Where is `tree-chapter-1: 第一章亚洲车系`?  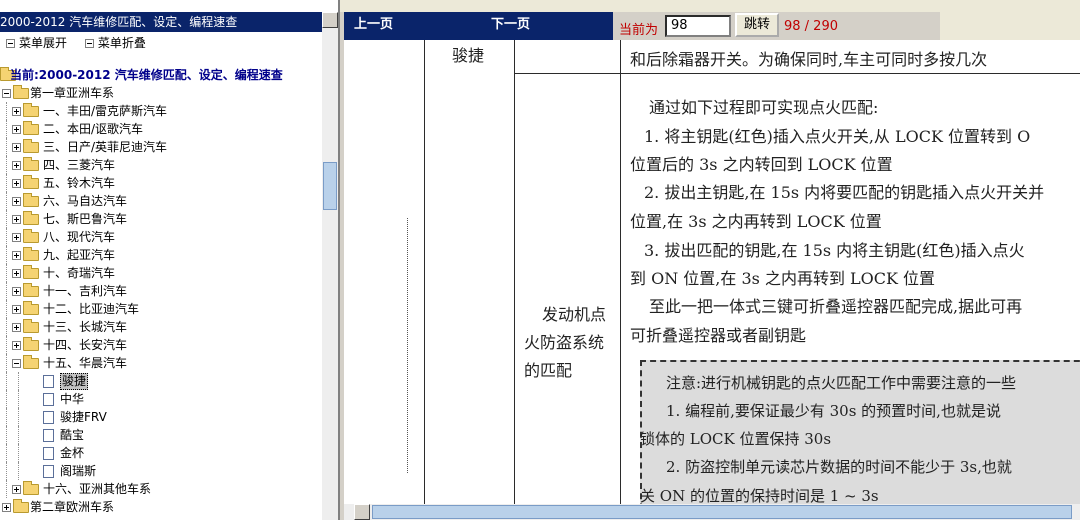 tree-chapter-1: 第一章亚洲车系 is located at coordinates (161, 93).